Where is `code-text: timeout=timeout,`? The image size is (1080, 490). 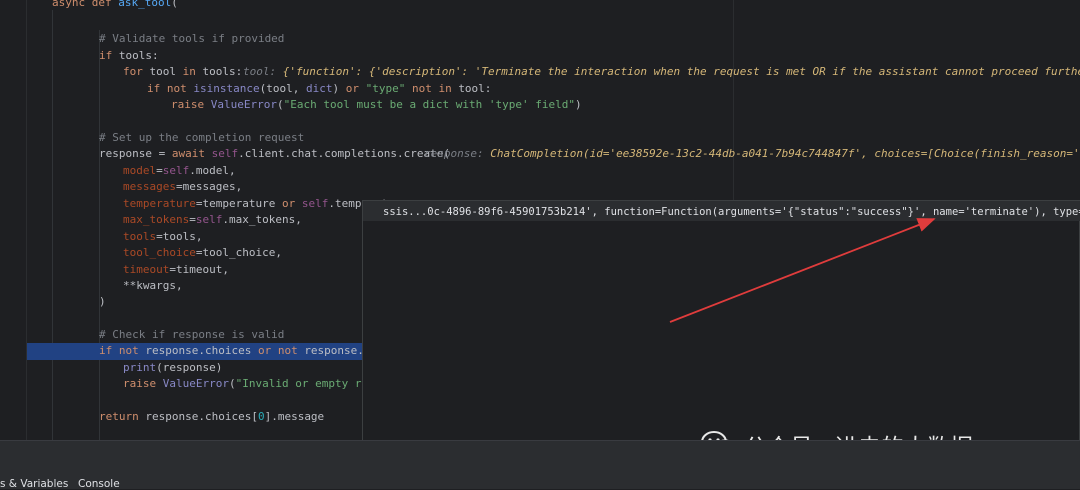 code-text: timeout=timeout, is located at coordinates (176, 270).